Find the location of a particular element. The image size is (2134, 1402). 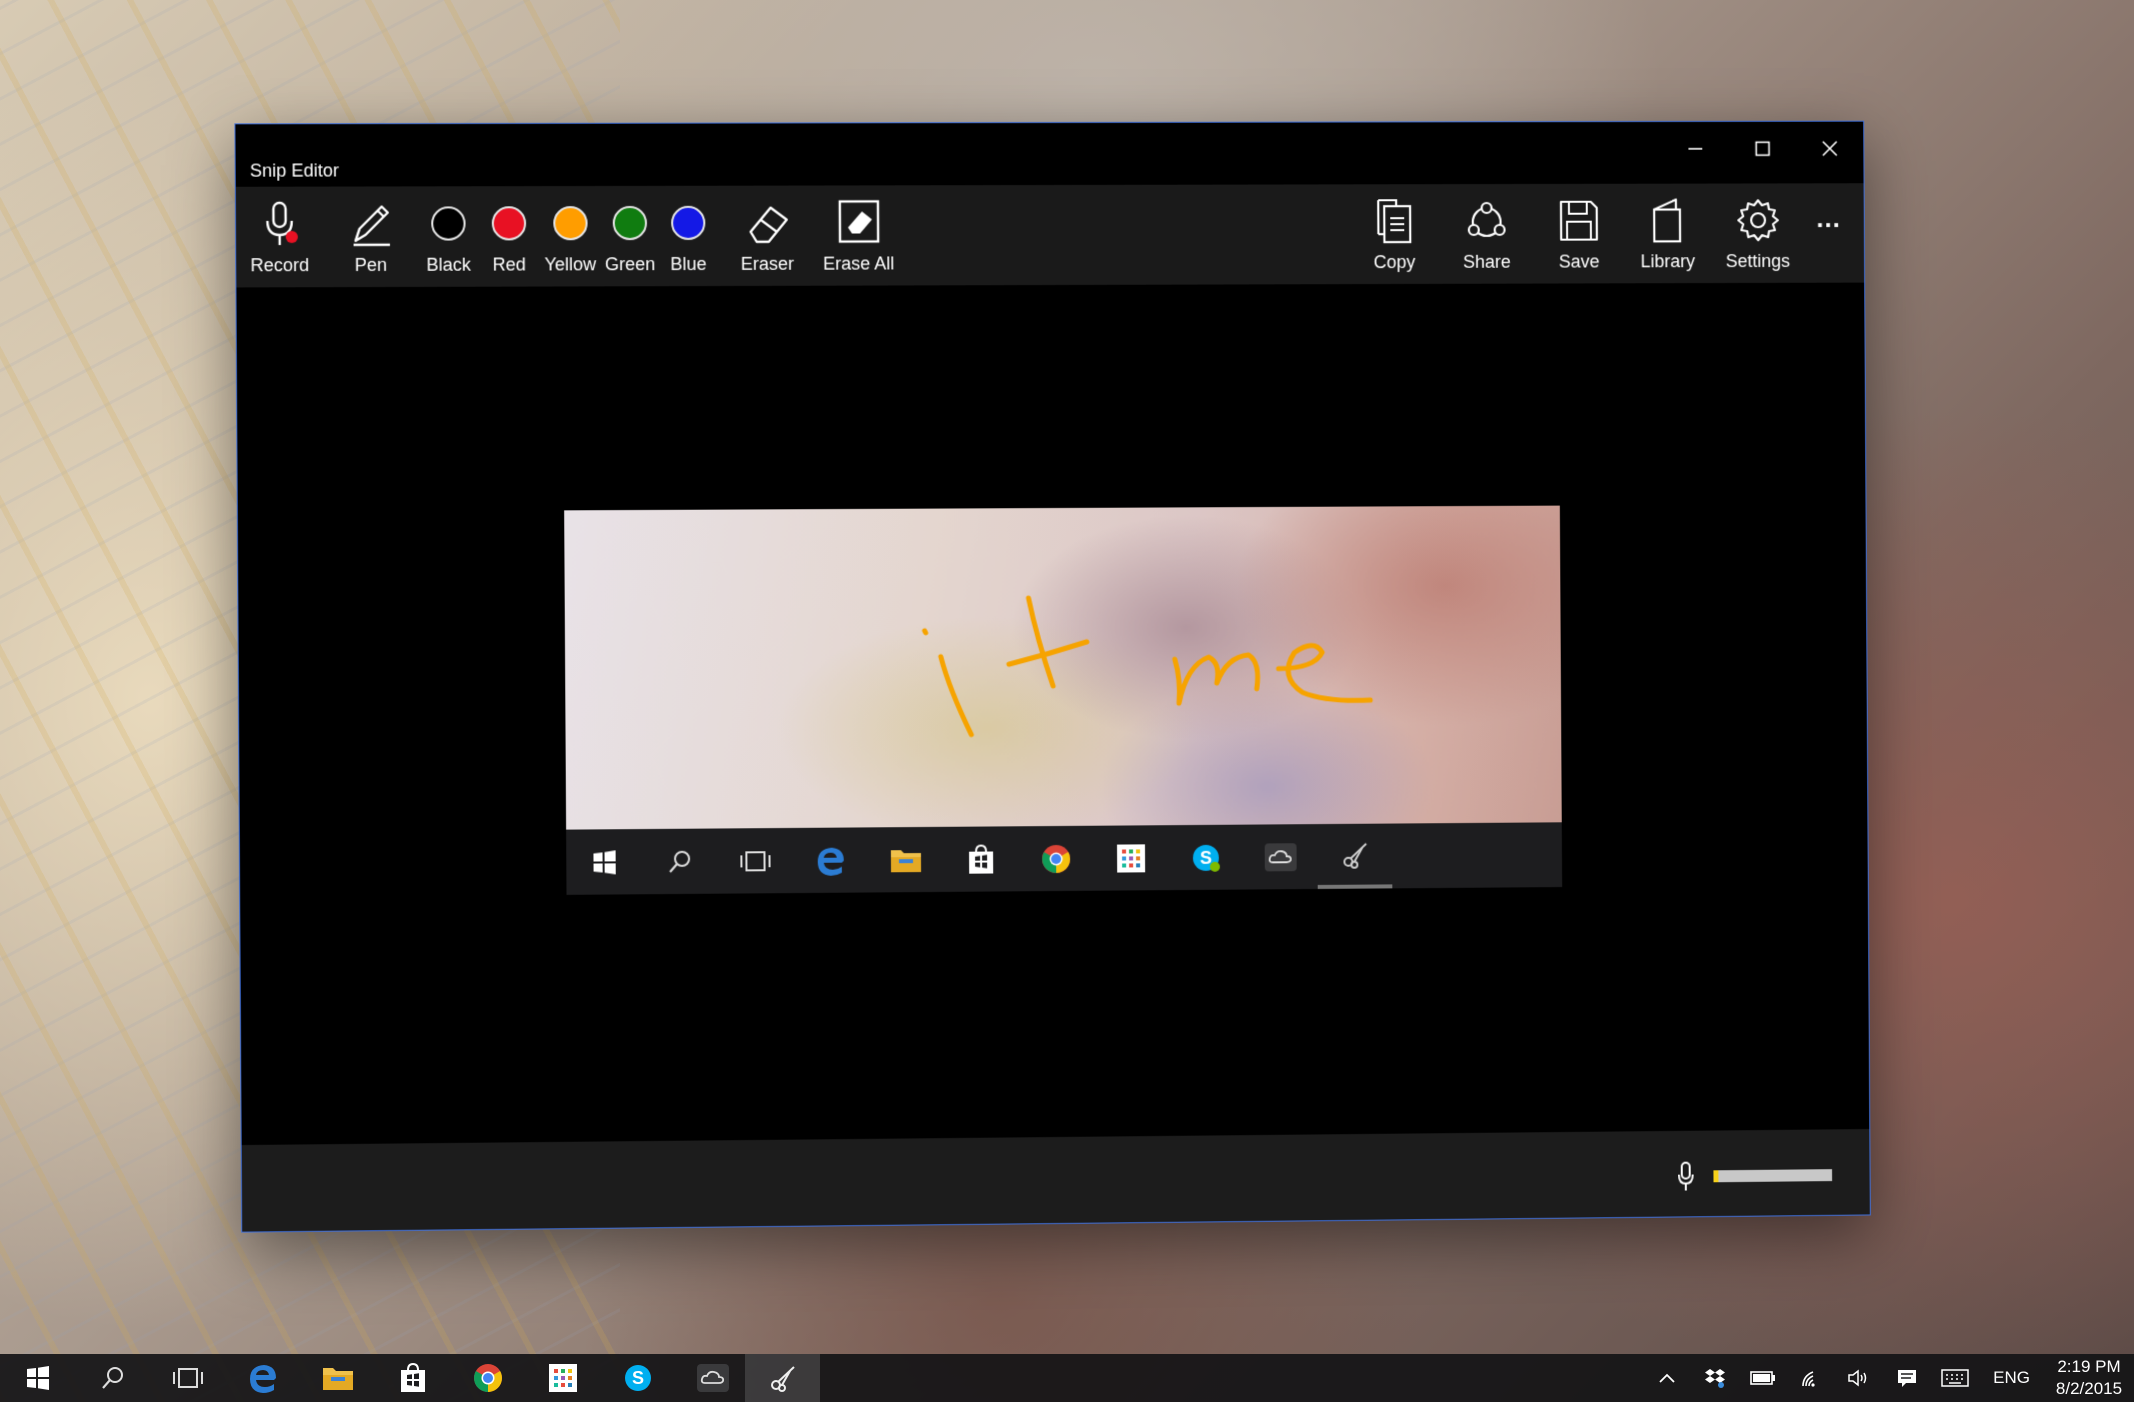

battery-icon is located at coordinates (1763, 1378).